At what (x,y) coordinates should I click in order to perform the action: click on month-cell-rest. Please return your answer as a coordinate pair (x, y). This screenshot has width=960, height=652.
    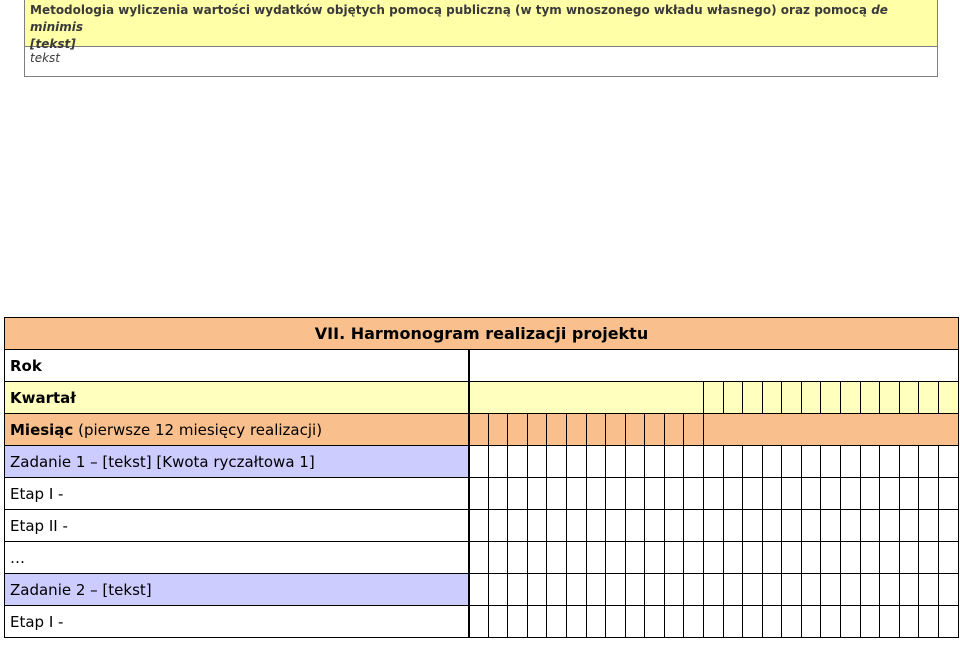
    Looking at the image, I should click on (831, 429).